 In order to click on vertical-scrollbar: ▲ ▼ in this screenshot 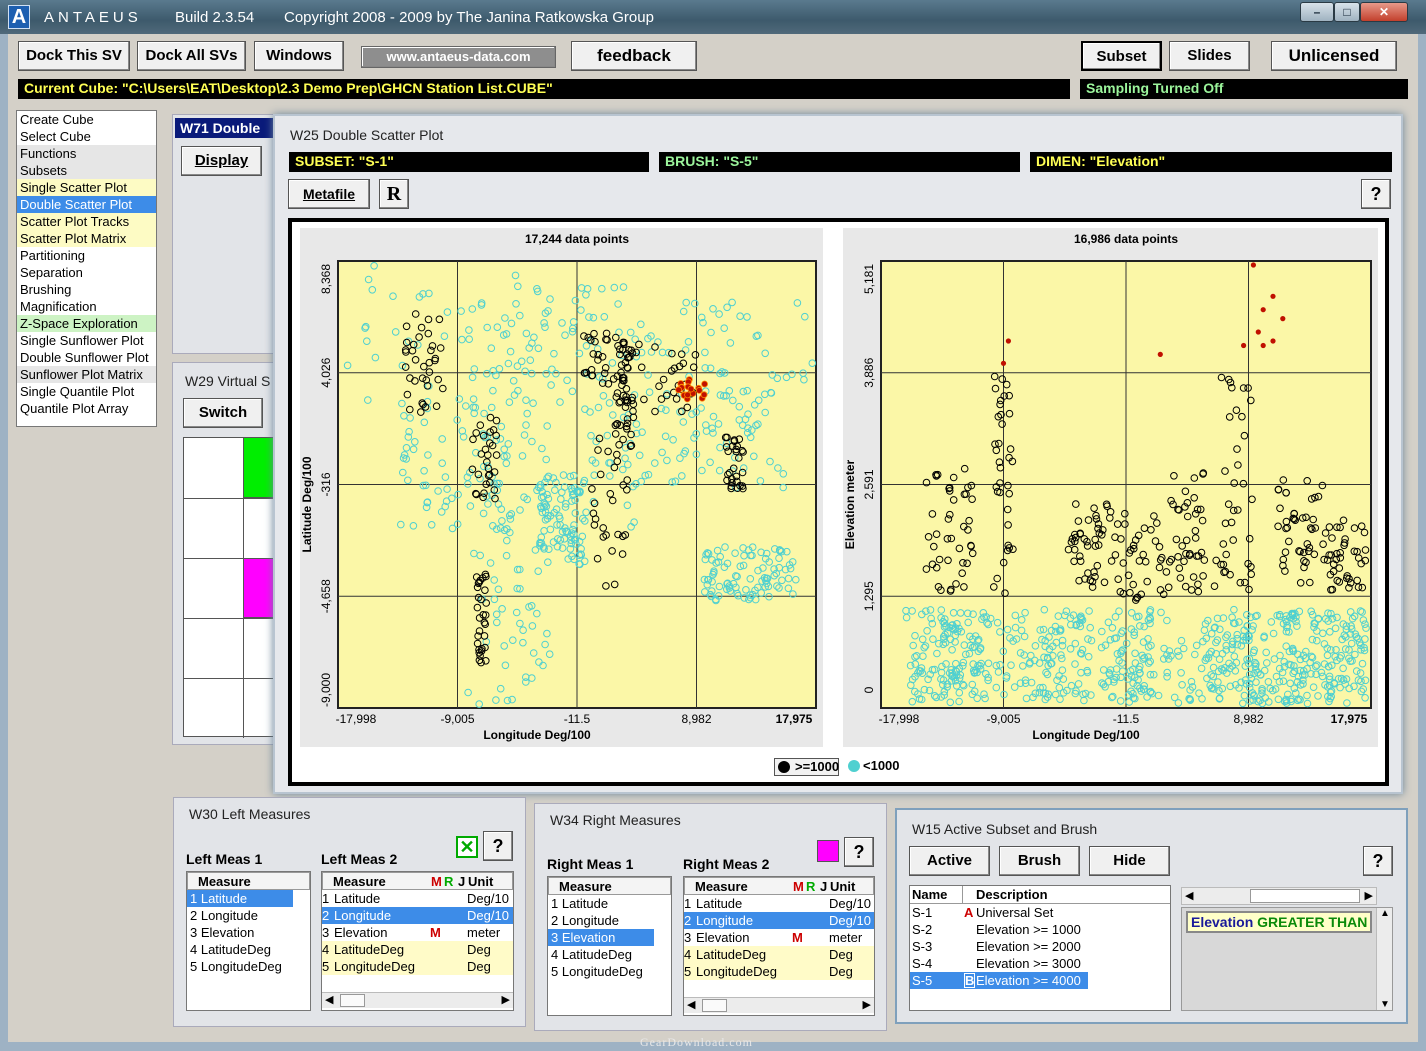, I will do `click(1384, 959)`.